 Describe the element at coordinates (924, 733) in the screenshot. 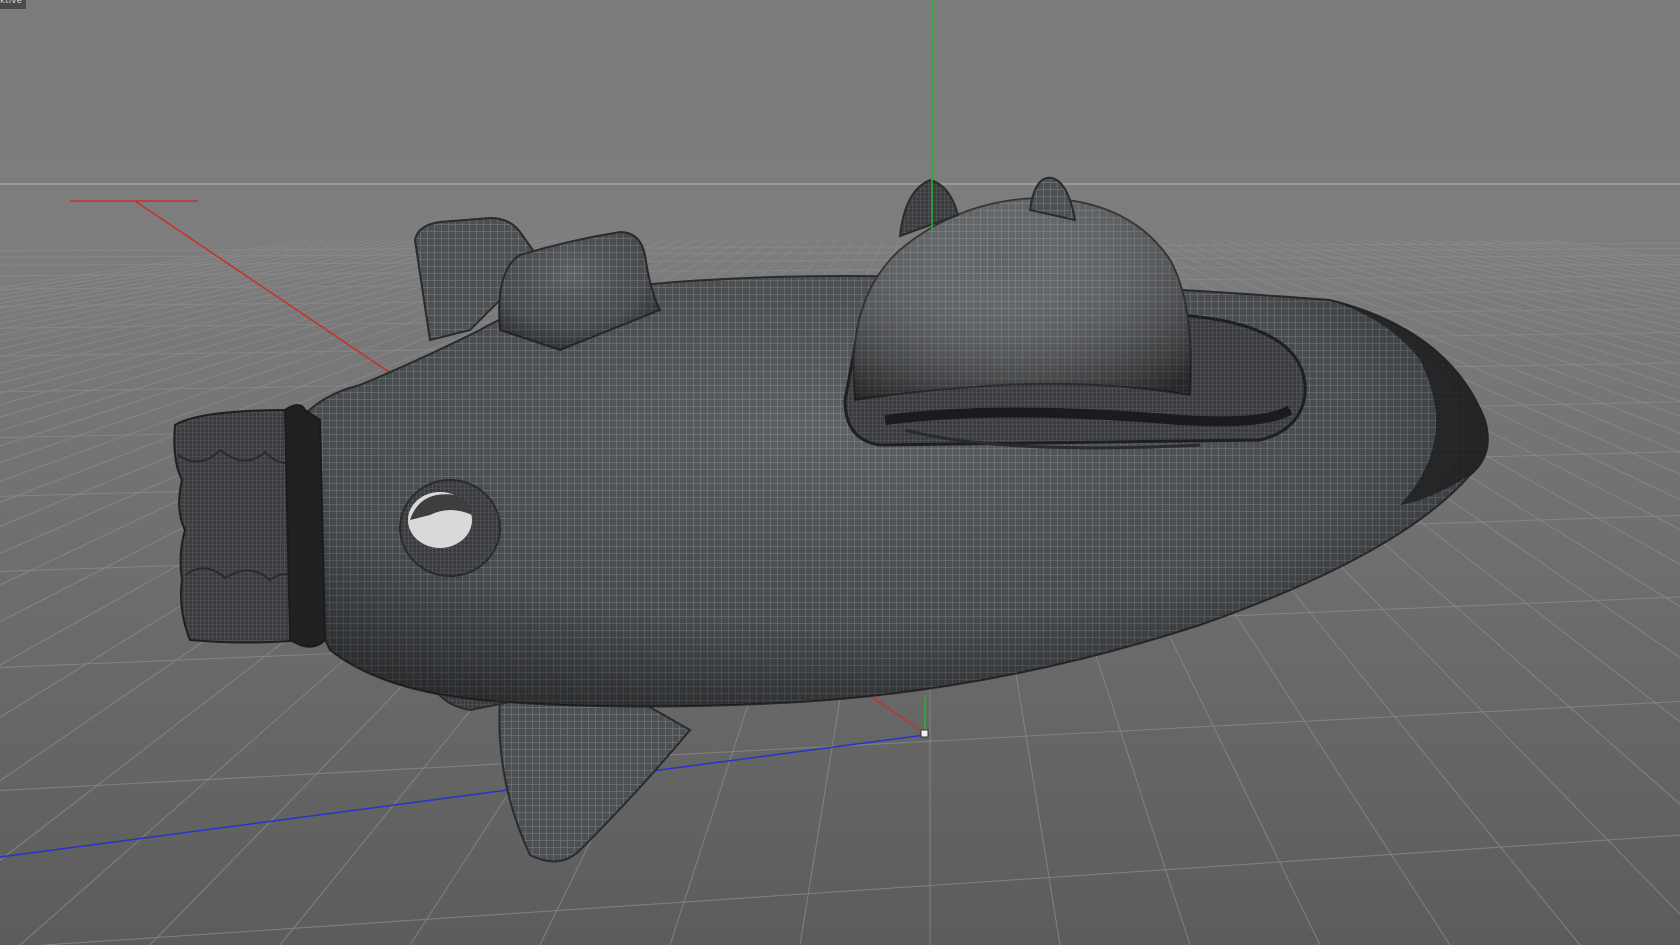

I see `world-origin-handle` at that location.